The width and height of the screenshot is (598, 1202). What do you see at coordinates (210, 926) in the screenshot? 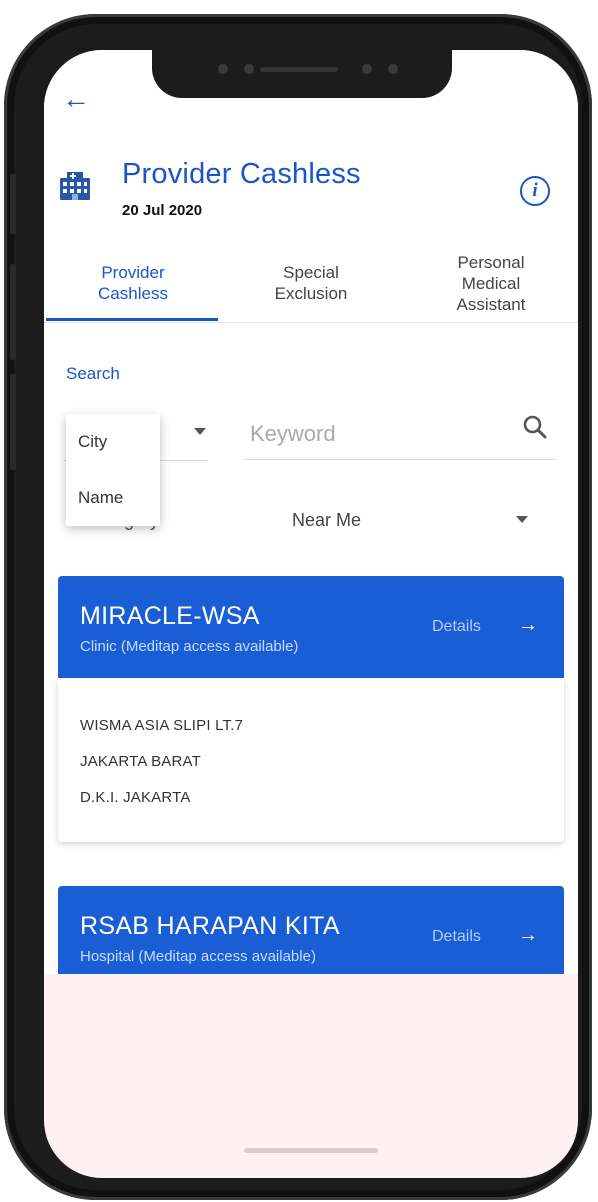
I see `provider-name: RSAB HARAPAN KITA` at bounding box center [210, 926].